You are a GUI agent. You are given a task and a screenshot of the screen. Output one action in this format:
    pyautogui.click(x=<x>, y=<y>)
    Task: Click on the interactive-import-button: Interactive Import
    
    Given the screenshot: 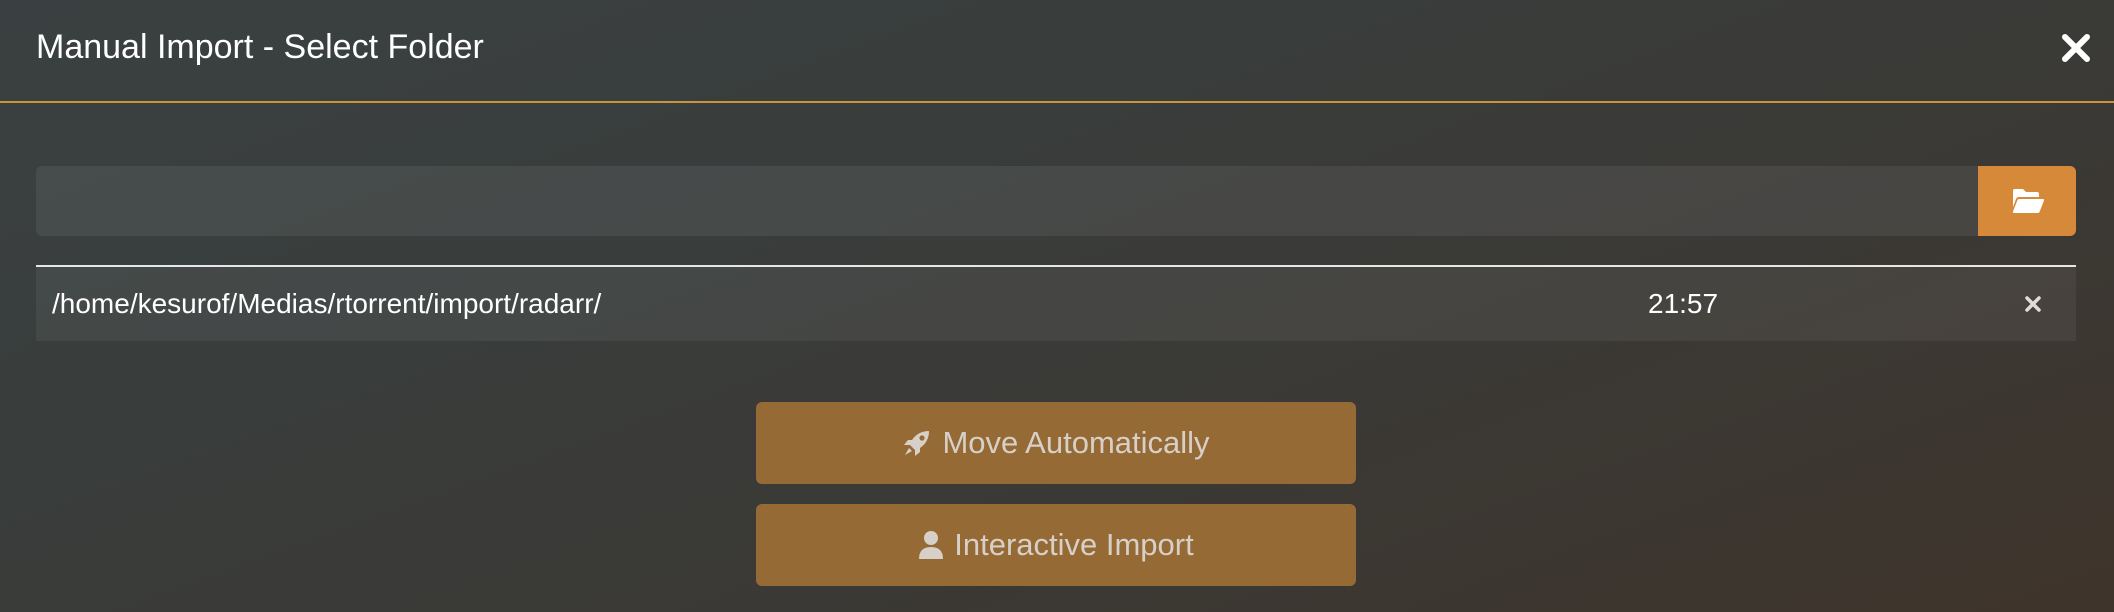 What is the action you would take?
    pyautogui.click(x=1056, y=545)
    